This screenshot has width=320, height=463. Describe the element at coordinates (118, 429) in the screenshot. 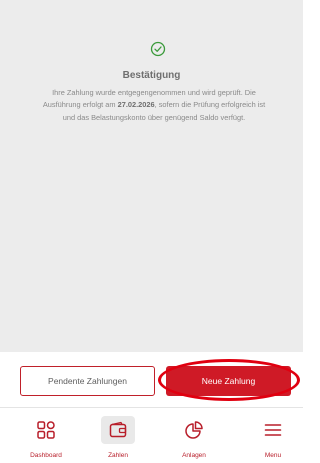

I see `wallet-icon` at that location.